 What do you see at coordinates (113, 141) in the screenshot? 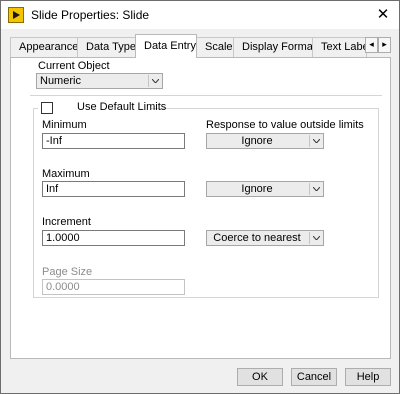
I see `minimum-input: -Inf` at bounding box center [113, 141].